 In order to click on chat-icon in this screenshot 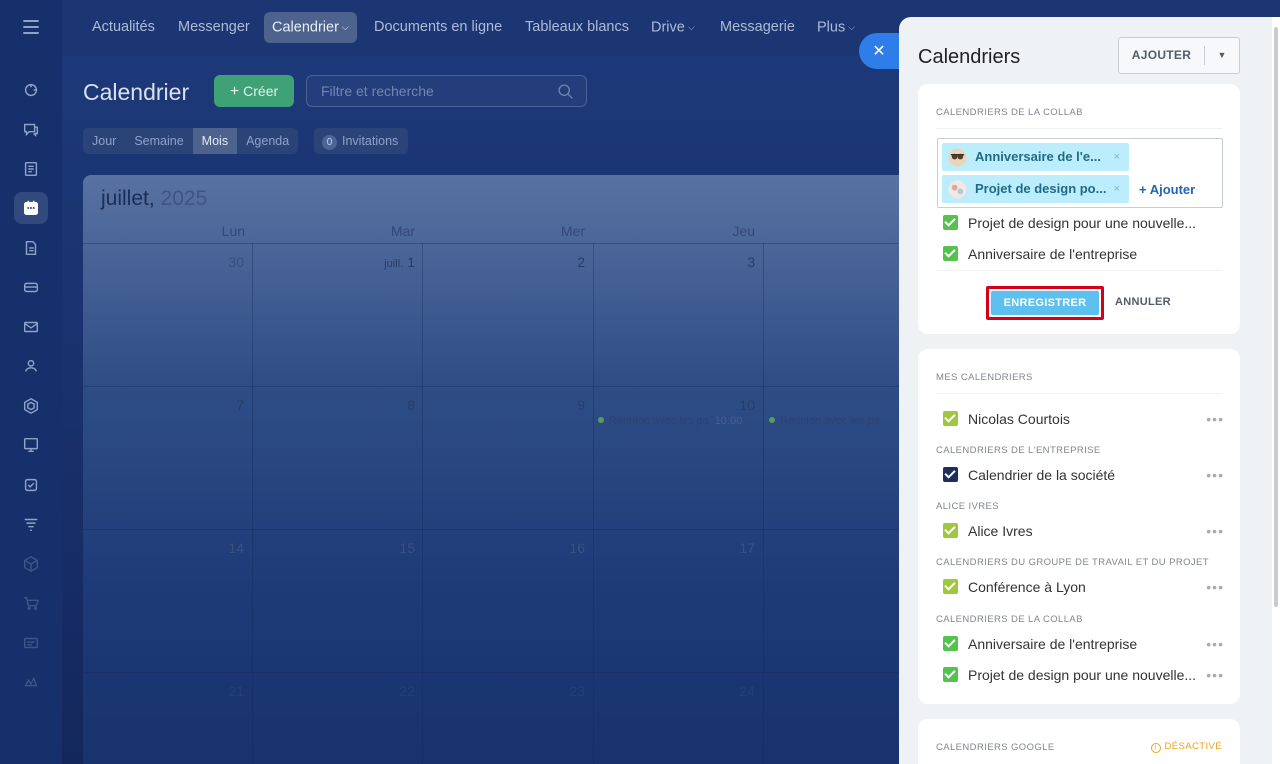, I will do `click(31, 129)`.